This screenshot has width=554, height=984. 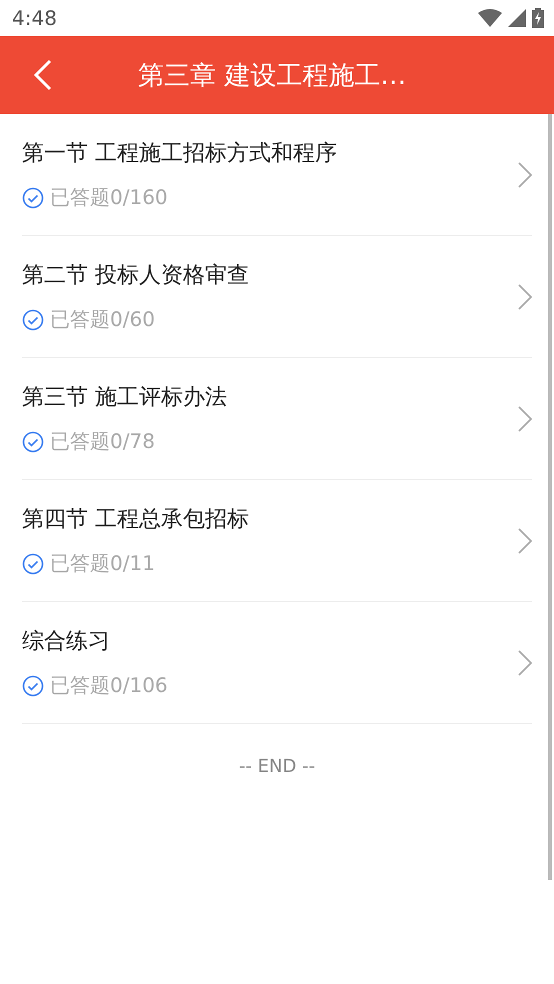 What do you see at coordinates (135, 520) in the screenshot?
I see `section-title: 第四节 工程总承包招标` at bounding box center [135, 520].